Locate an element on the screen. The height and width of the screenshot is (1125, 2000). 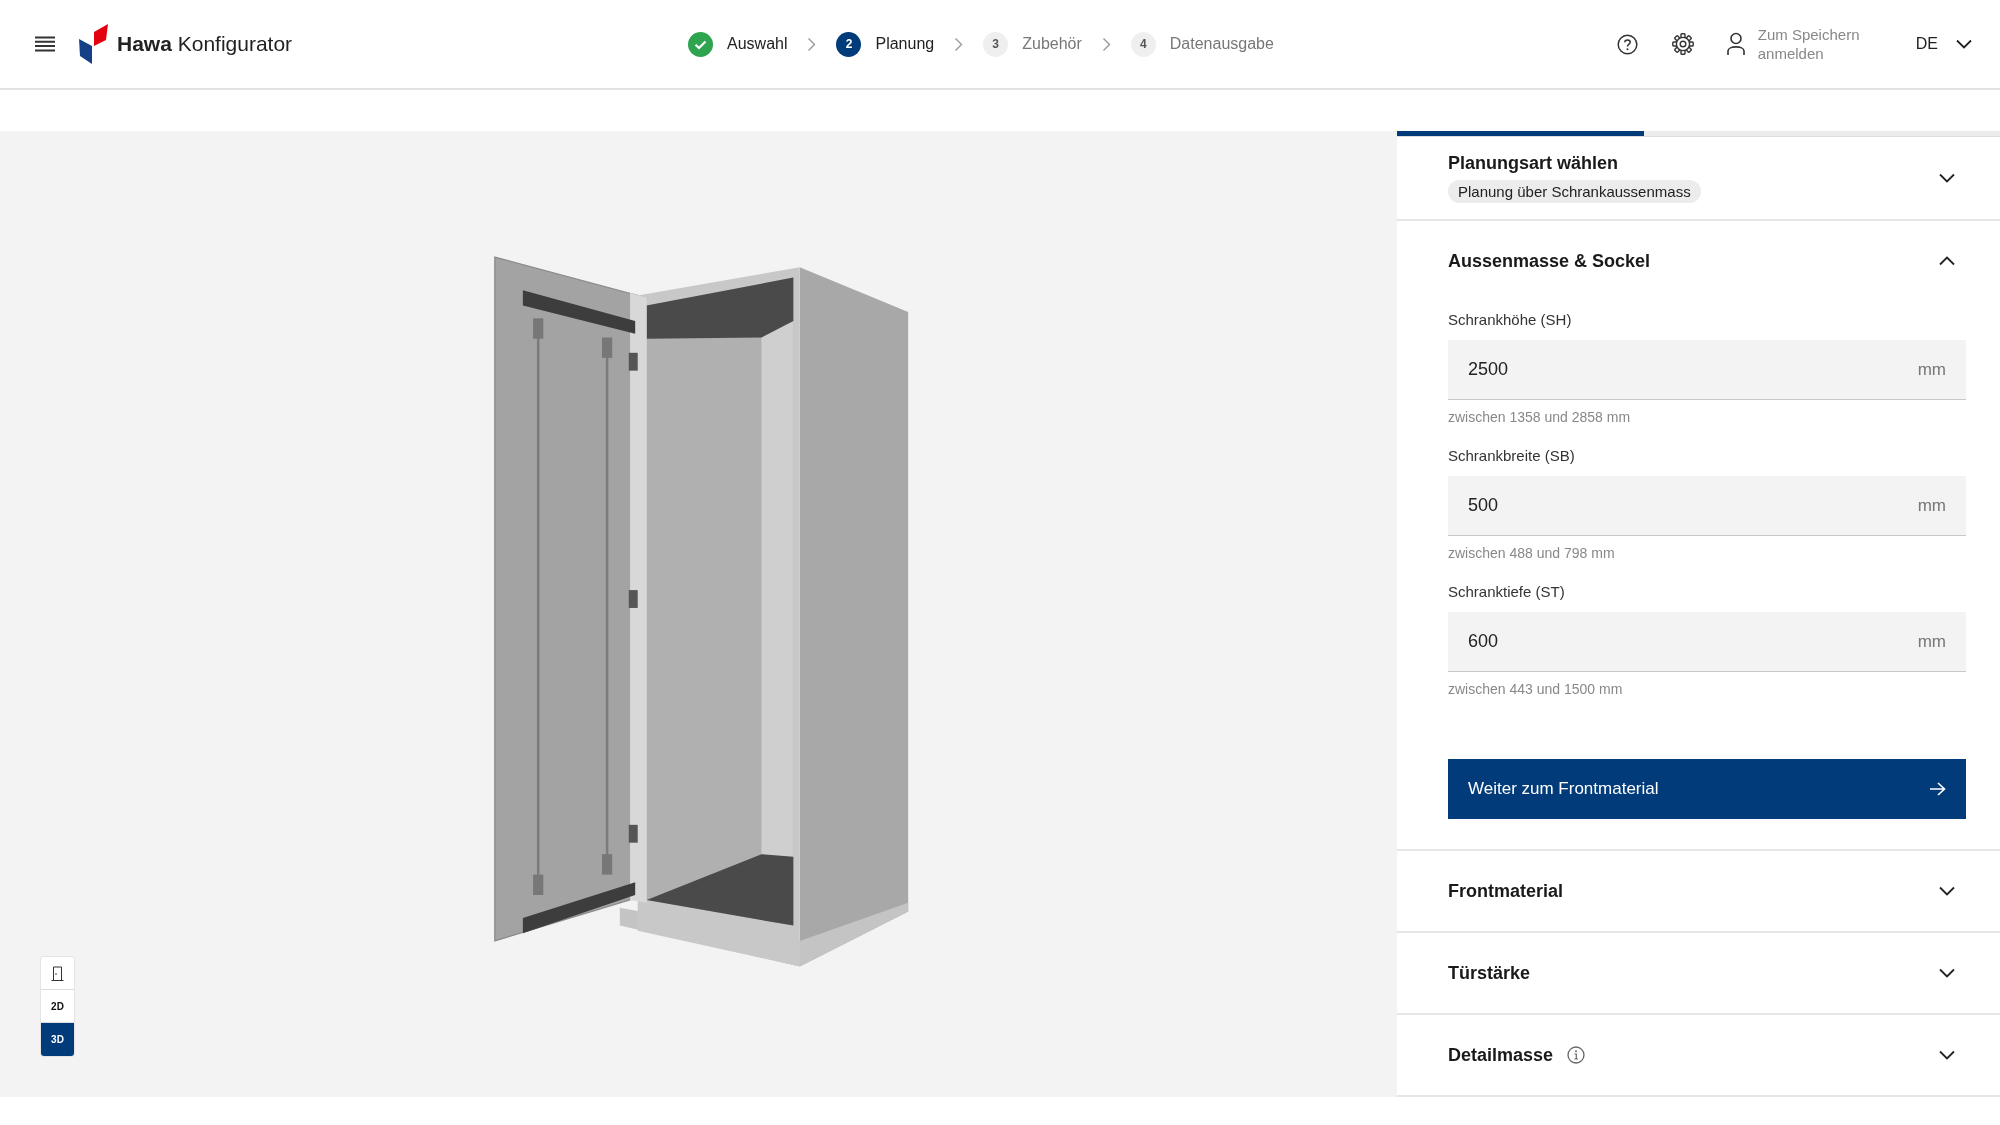
field-hint: zwischen 488 und 798 mm is located at coordinates (1532, 553).